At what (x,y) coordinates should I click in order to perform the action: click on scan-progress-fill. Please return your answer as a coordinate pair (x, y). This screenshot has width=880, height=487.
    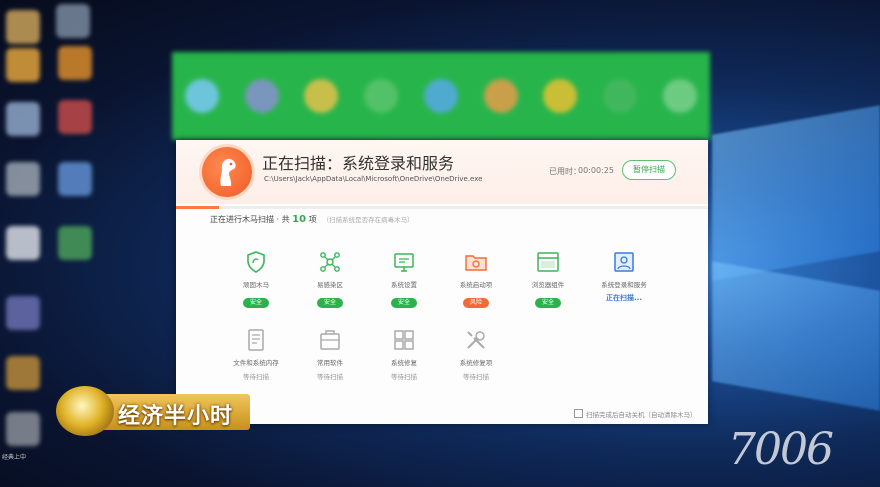
    Looking at the image, I should click on (197, 207).